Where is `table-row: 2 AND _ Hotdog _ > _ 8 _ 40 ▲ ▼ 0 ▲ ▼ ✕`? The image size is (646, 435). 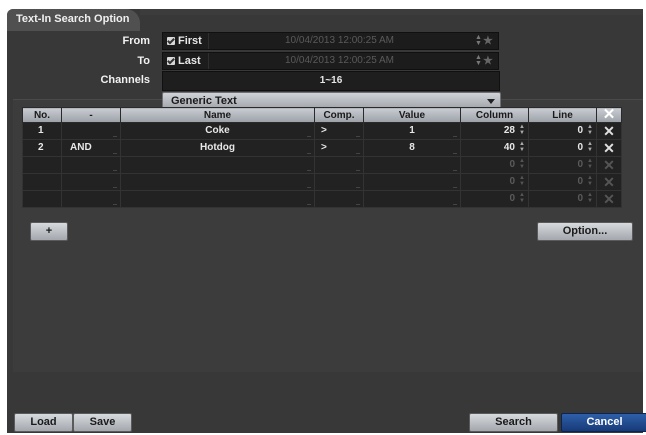 table-row: 2 AND _ Hotdog _ > _ 8 _ 40 ▲ ▼ 0 ▲ ▼ ✕ is located at coordinates (322, 148).